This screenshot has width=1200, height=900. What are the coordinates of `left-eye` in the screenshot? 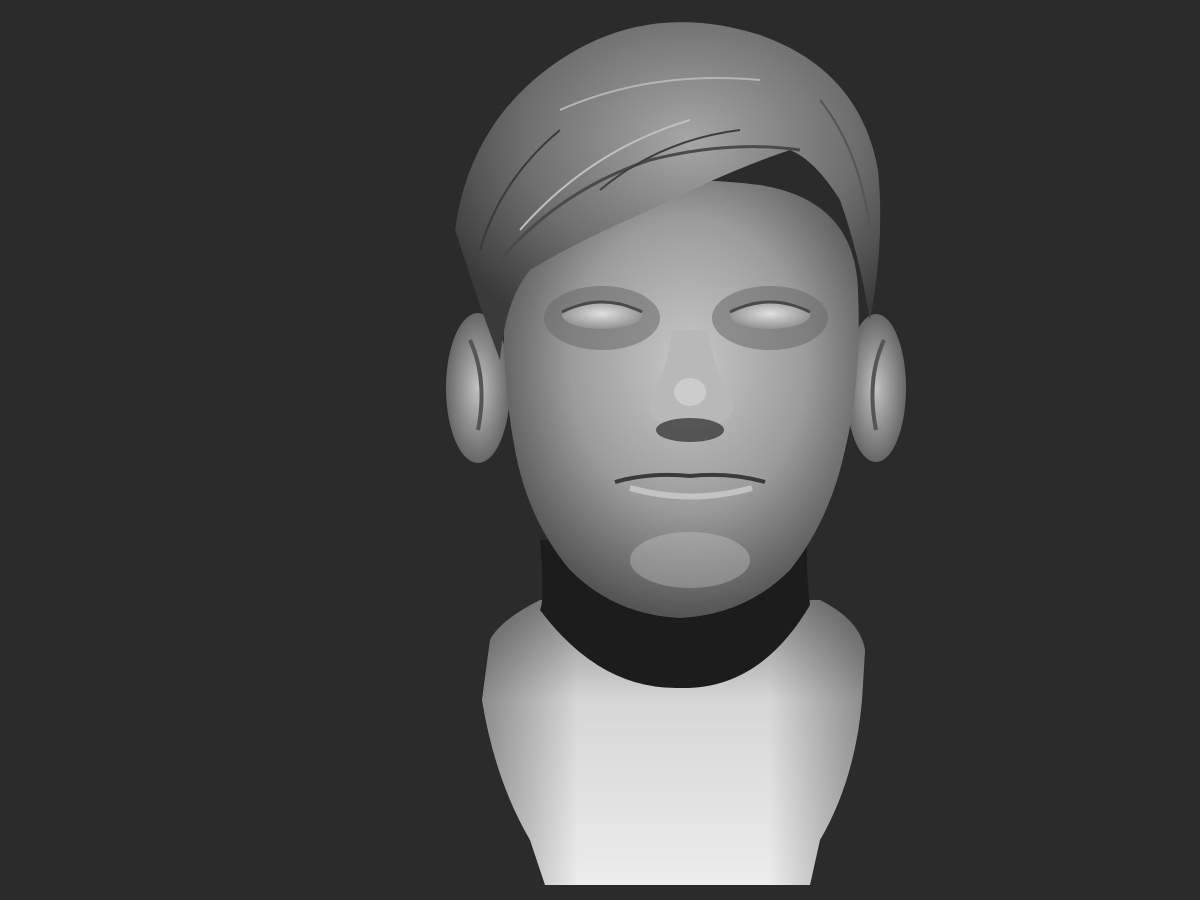 It's located at (602, 315).